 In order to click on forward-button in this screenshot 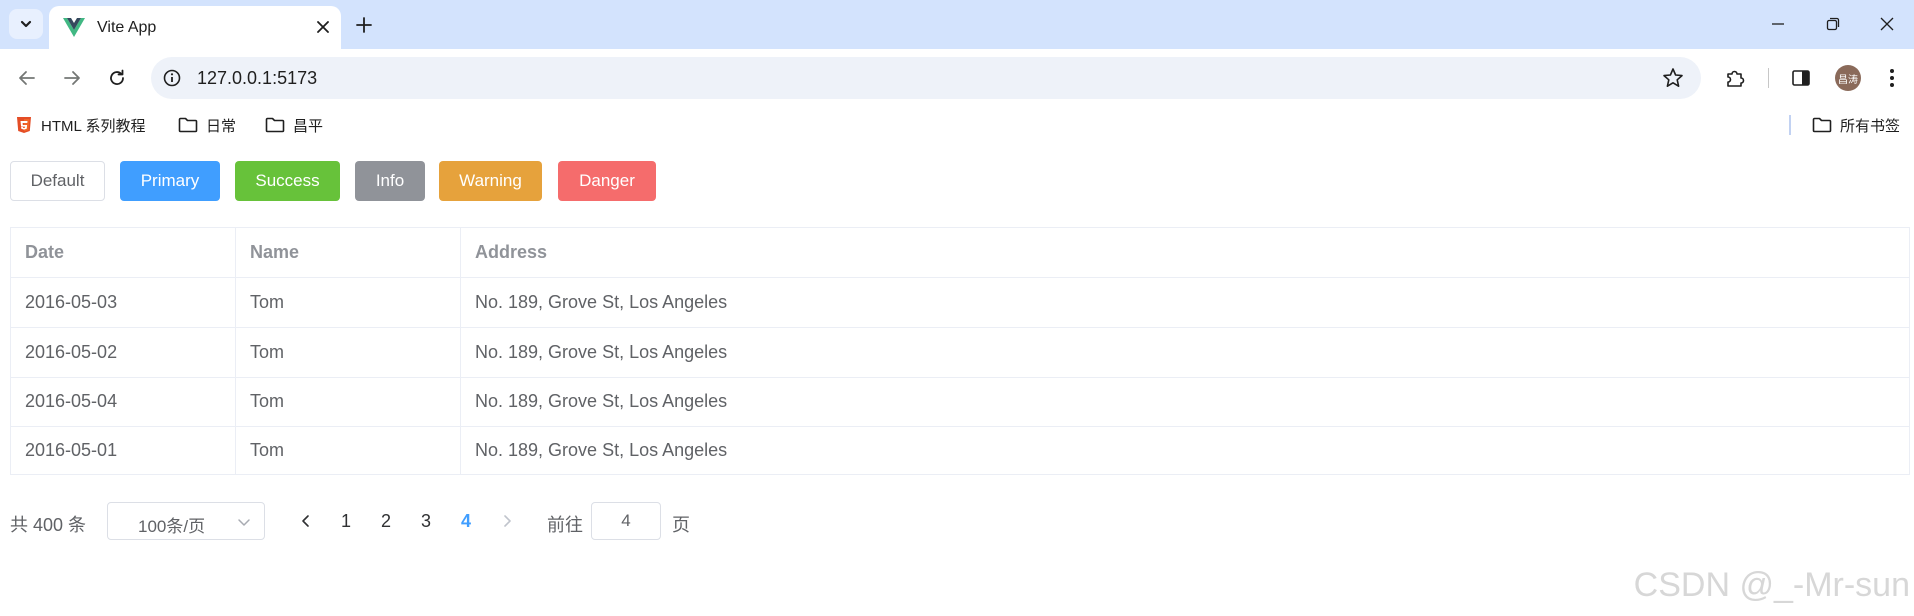, I will do `click(72, 78)`.